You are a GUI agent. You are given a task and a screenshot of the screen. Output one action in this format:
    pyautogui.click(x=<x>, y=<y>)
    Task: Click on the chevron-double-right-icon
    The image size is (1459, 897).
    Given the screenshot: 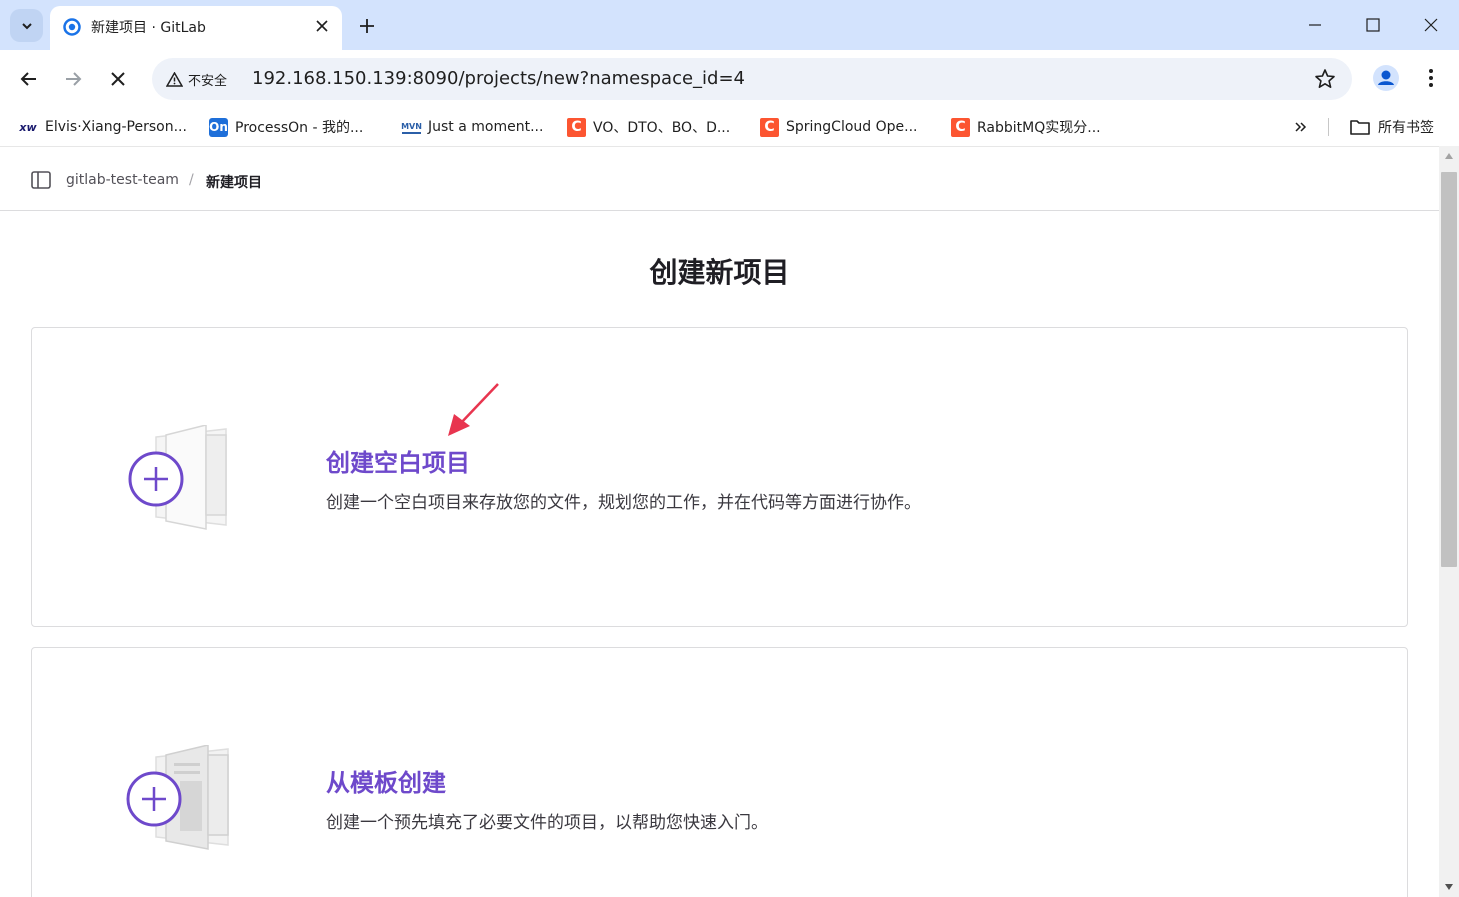 What is the action you would take?
    pyautogui.click(x=1301, y=127)
    